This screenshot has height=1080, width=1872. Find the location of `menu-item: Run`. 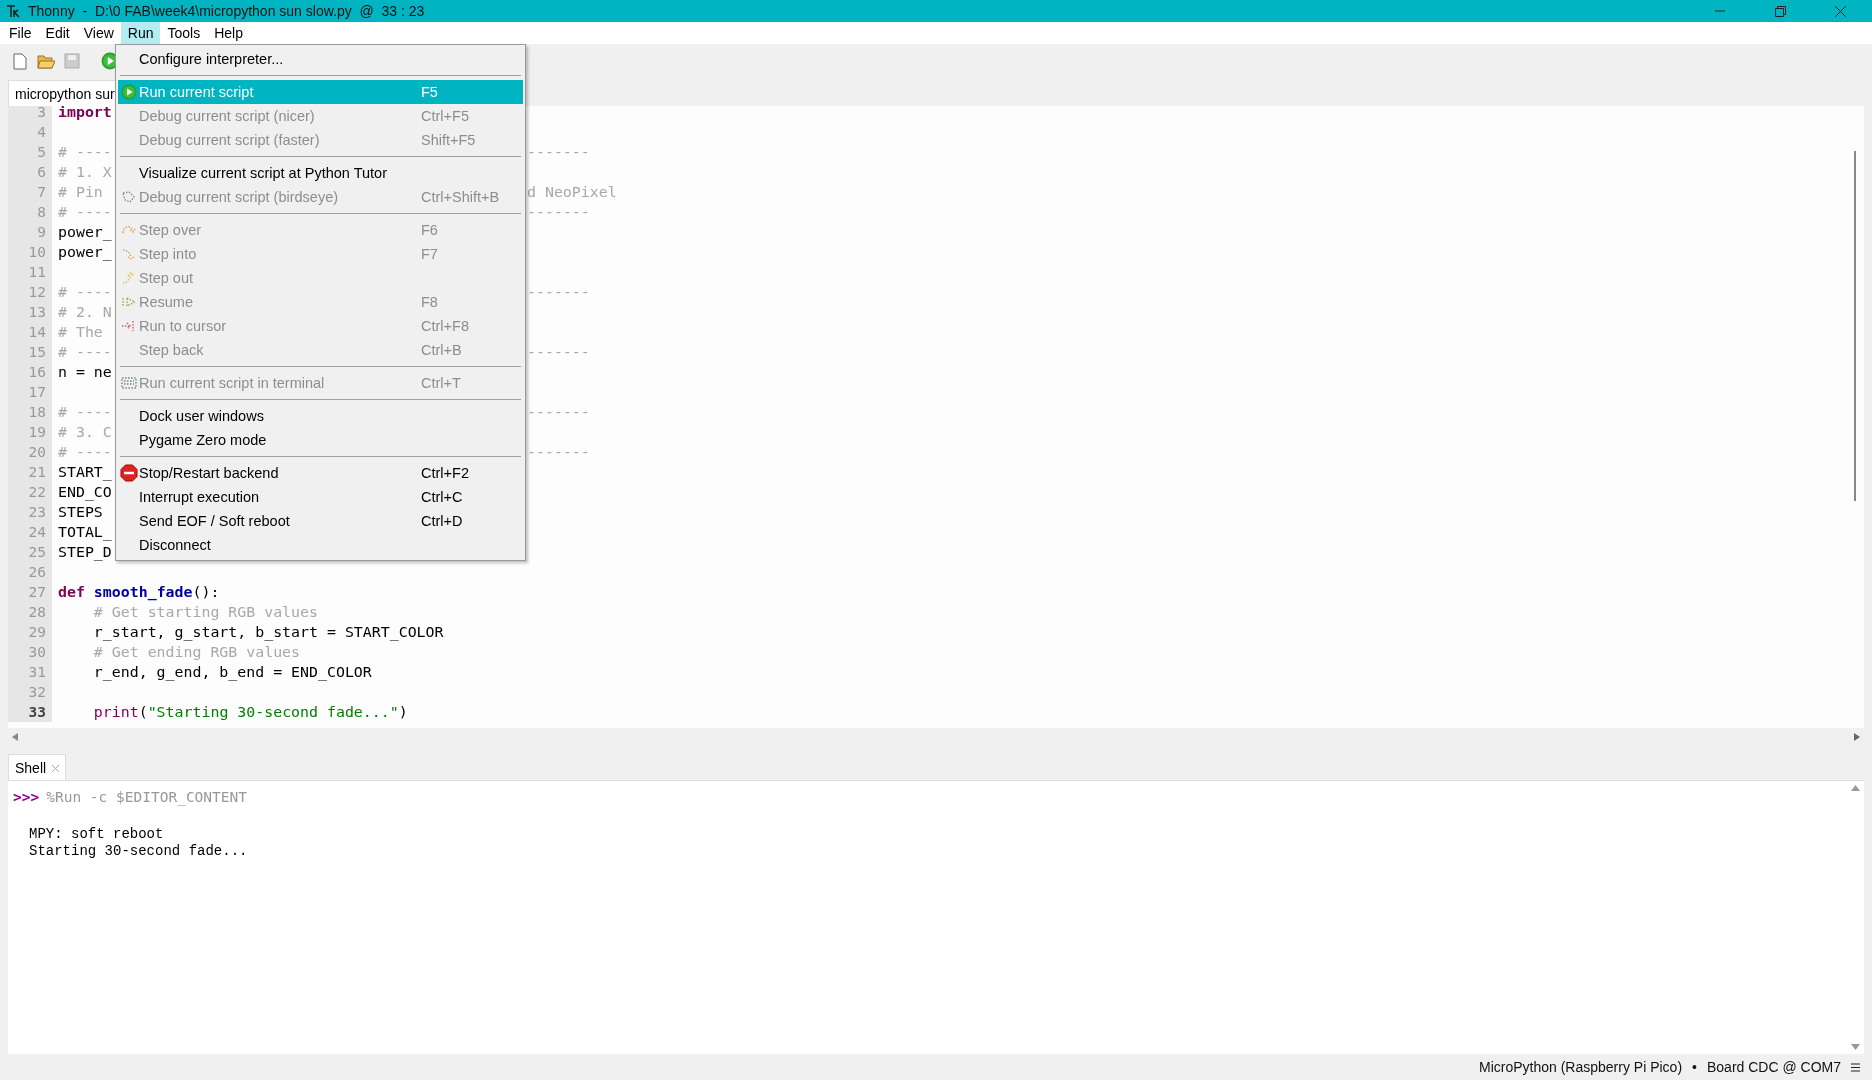

menu-item: Run is located at coordinates (140, 33).